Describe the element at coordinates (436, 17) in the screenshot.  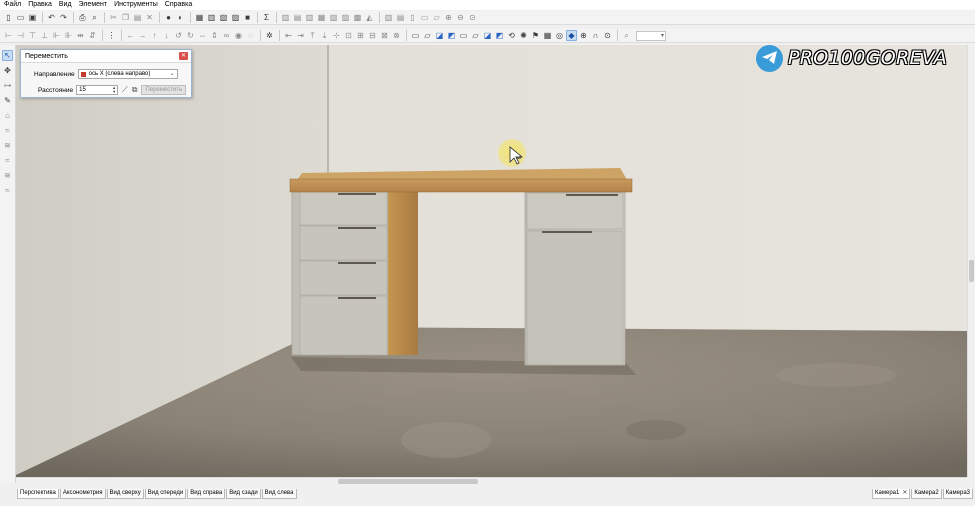
I see `size-d-icon: ▱` at that location.